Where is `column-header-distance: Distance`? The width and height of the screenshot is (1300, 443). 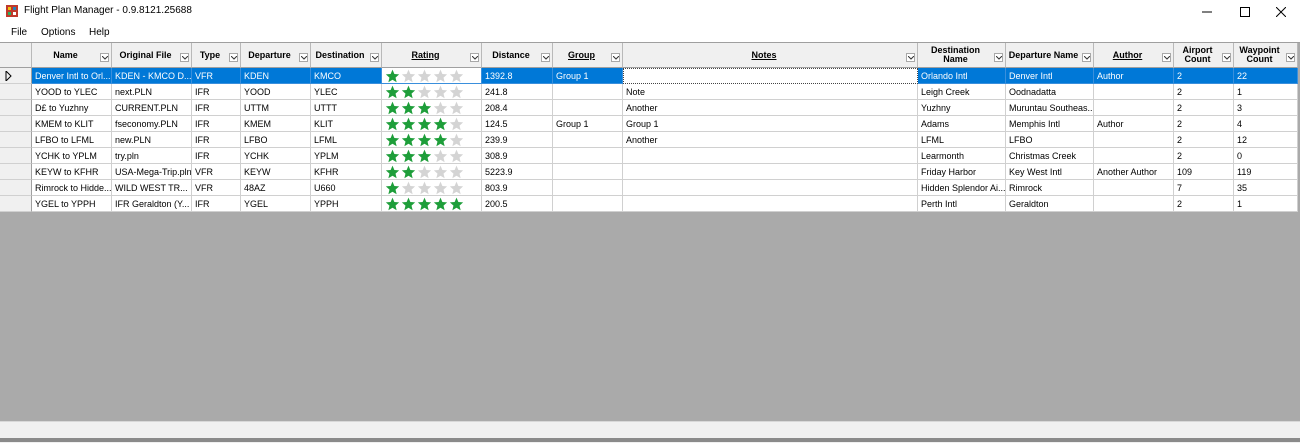 column-header-distance: Distance is located at coordinates (517, 55).